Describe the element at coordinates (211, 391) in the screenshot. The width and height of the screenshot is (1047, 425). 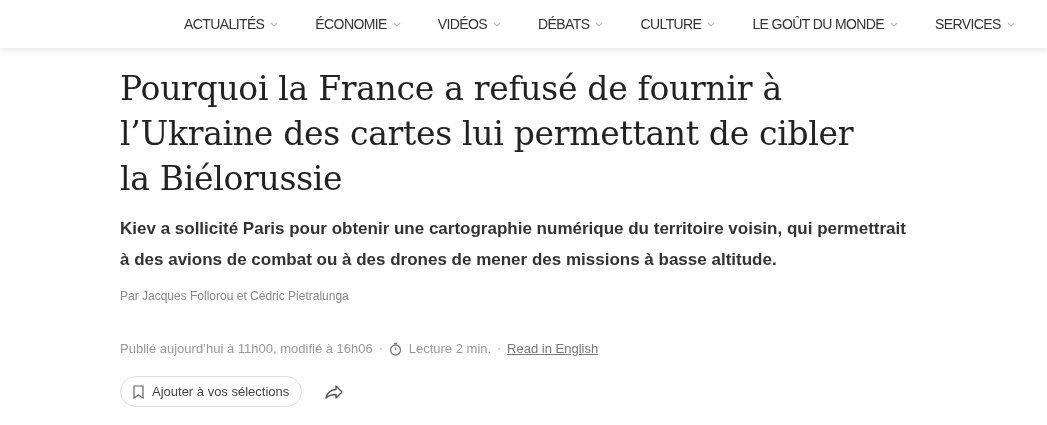
I see `save-button: Ajouter à vos sélections` at that location.